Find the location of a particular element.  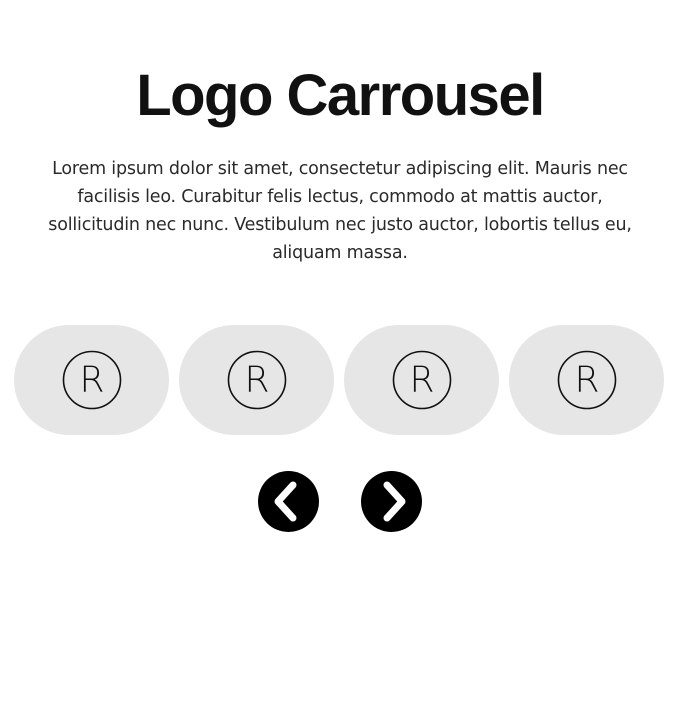

previous-button is located at coordinates (288, 501).